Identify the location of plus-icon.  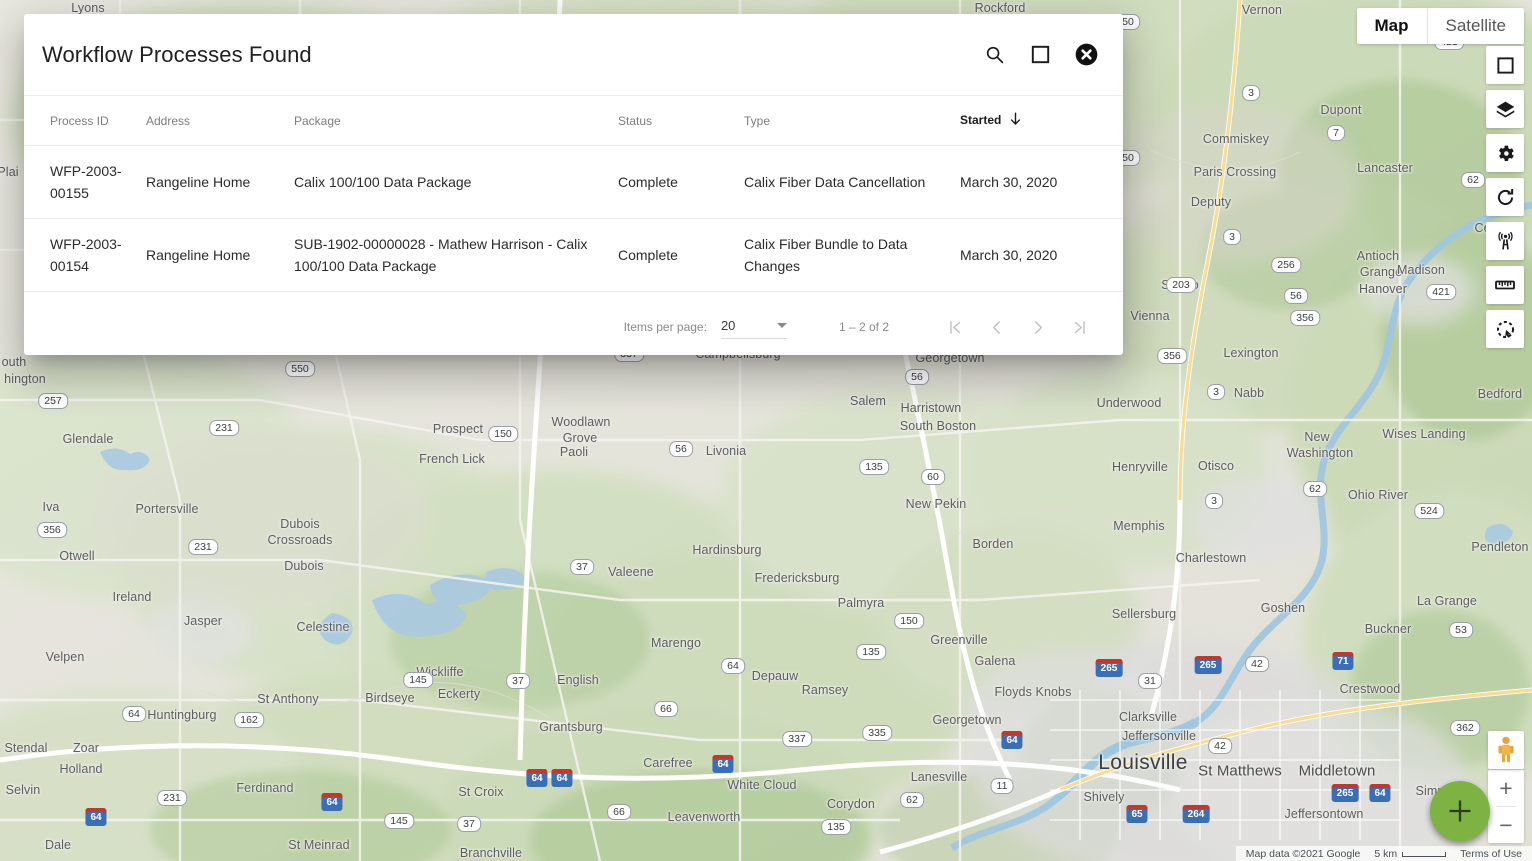
(1460, 811).